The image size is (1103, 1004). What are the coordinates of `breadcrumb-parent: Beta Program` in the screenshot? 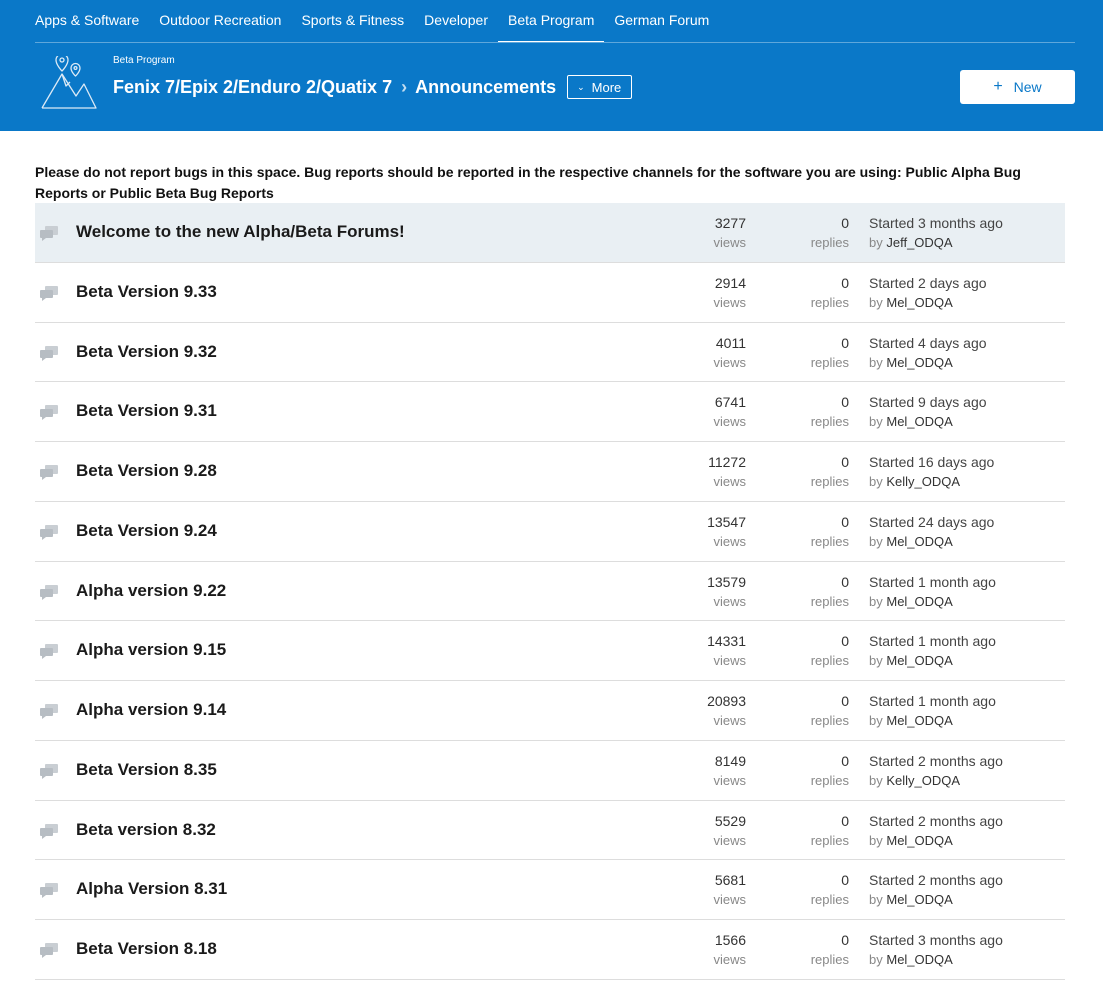 It's located at (144, 60).